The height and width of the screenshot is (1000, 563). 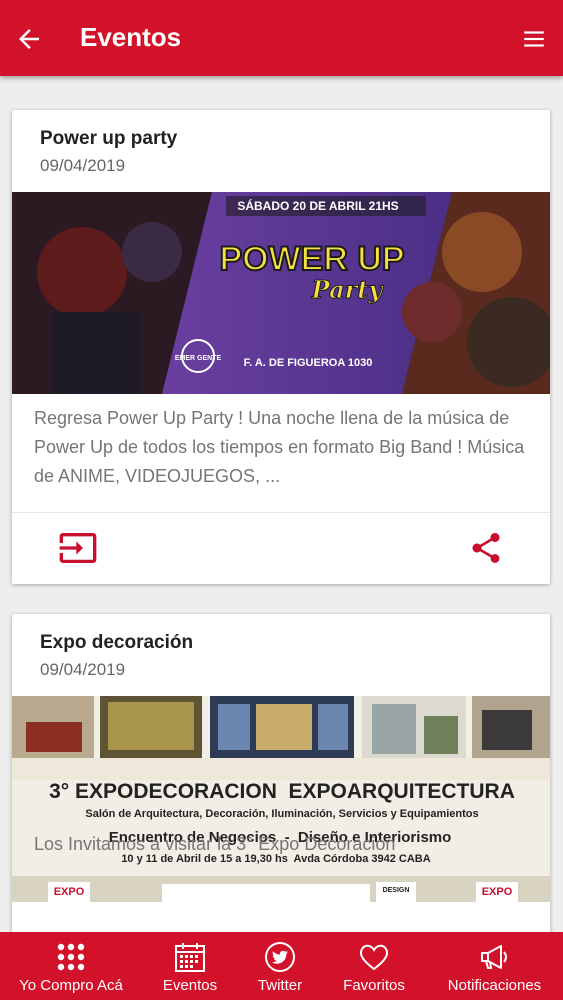 What do you see at coordinates (71, 957) in the screenshot?
I see `grid-dots-icon` at bounding box center [71, 957].